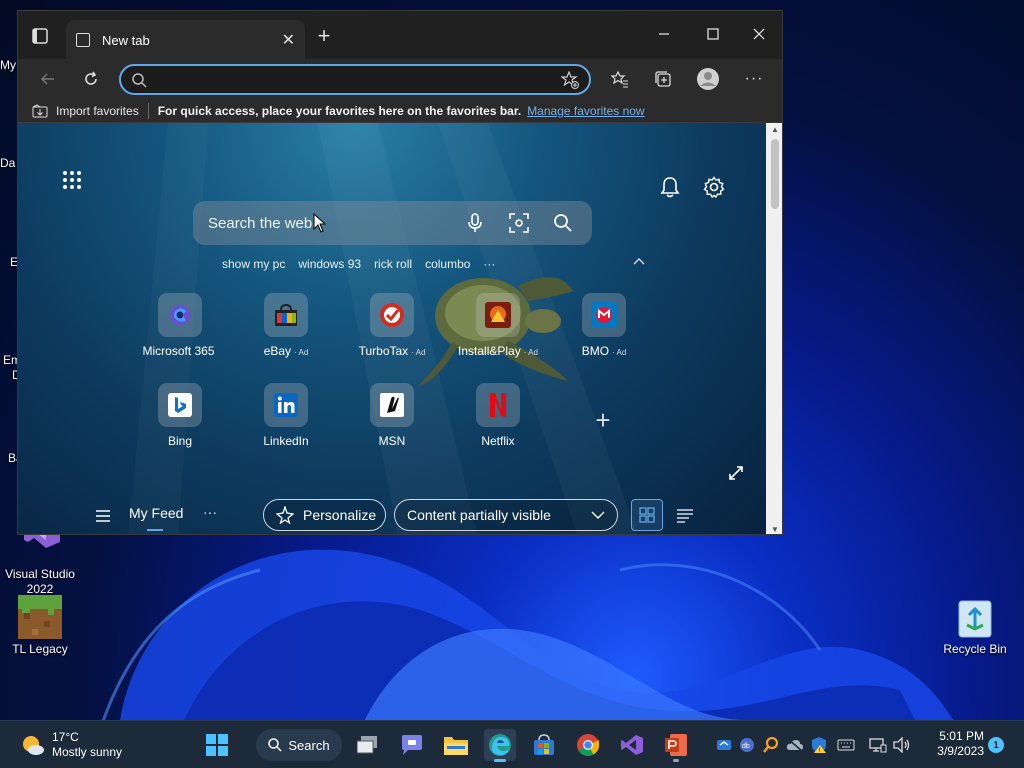  What do you see at coordinates (40, 649) in the screenshot?
I see `desktop-icon-label: TL Legacy` at bounding box center [40, 649].